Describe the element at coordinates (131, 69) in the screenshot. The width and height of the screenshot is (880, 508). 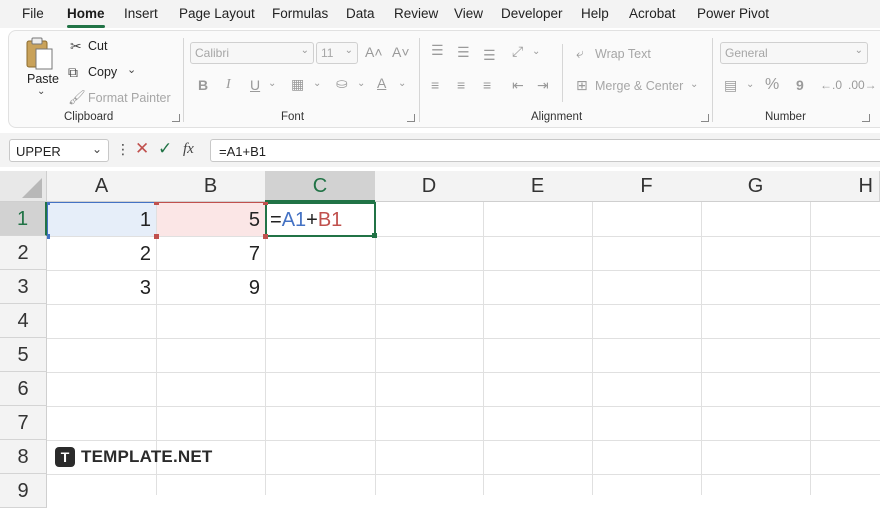
I see `copy-dropdown-icon: ⌄` at that location.